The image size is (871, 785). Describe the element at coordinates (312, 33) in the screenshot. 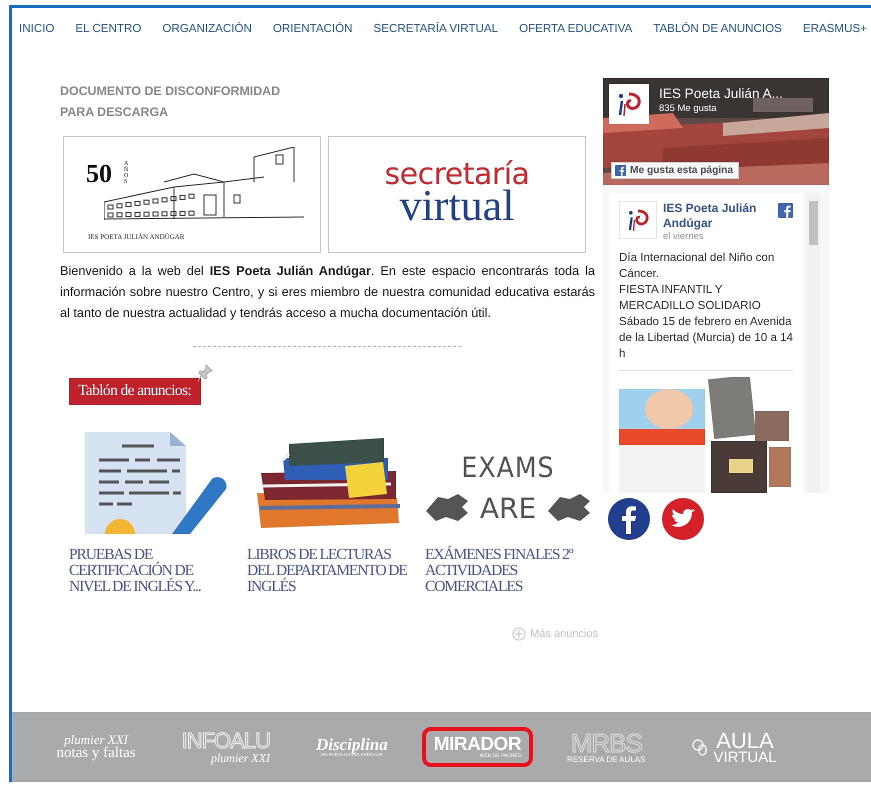

I see `nav-link: ORIENTACIÓN` at that location.